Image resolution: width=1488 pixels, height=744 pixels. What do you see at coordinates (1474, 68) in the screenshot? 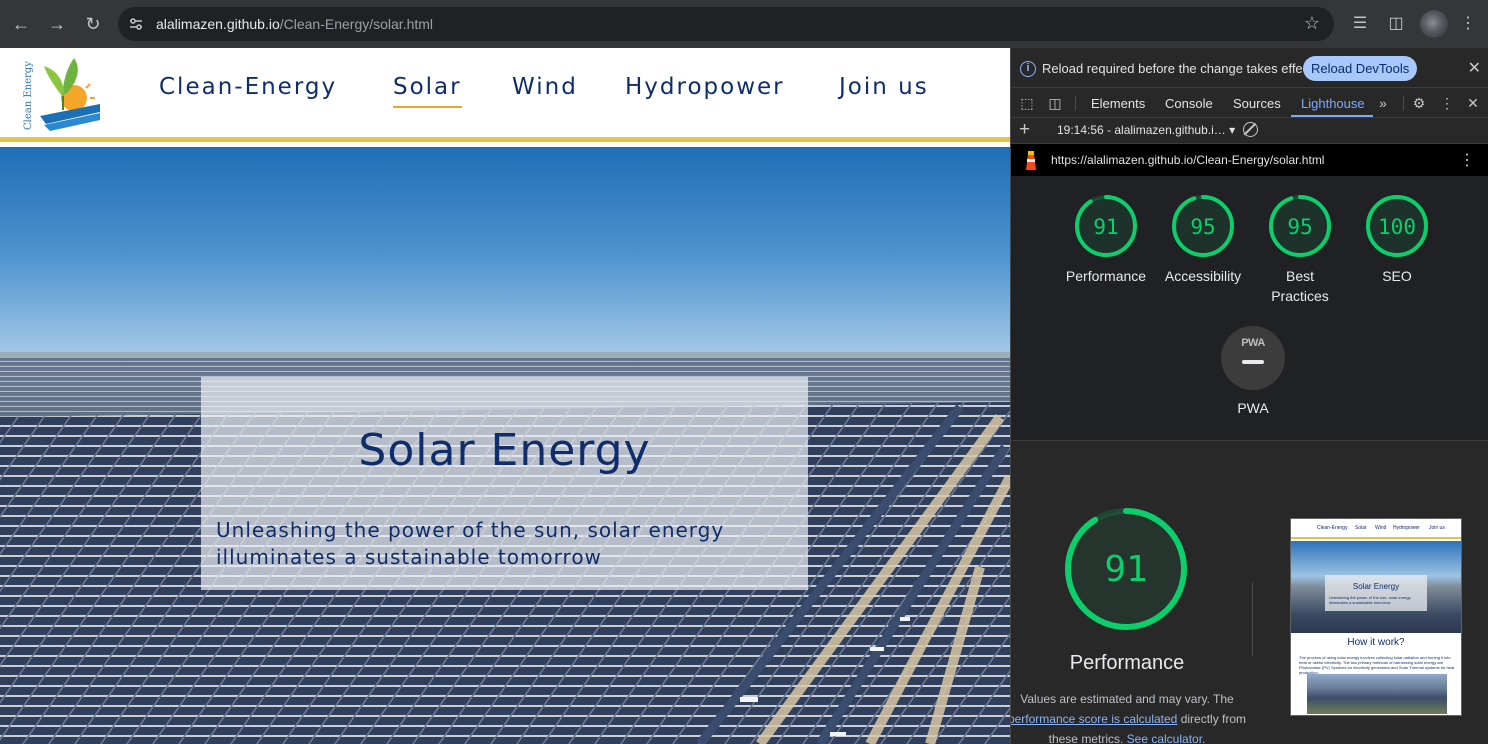
I see `close-icon: ✕` at bounding box center [1474, 68].